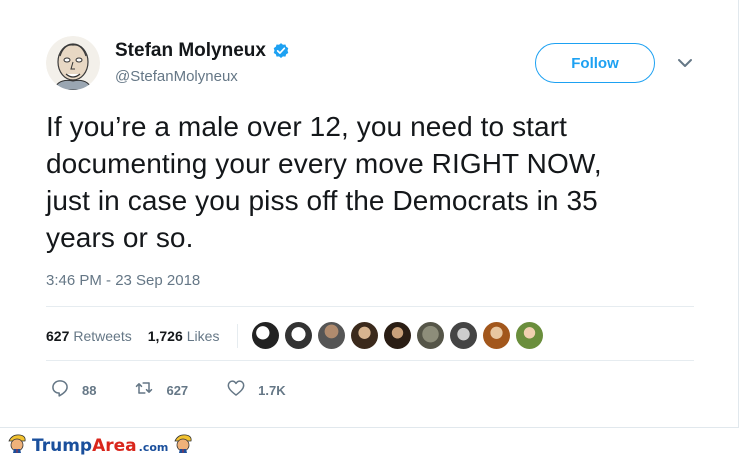 The width and height of the screenshot is (740, 459). What do you see at coordinates (236, 390) in the screenshot?
I see `heart-icon` at bounding box center [236, 390].